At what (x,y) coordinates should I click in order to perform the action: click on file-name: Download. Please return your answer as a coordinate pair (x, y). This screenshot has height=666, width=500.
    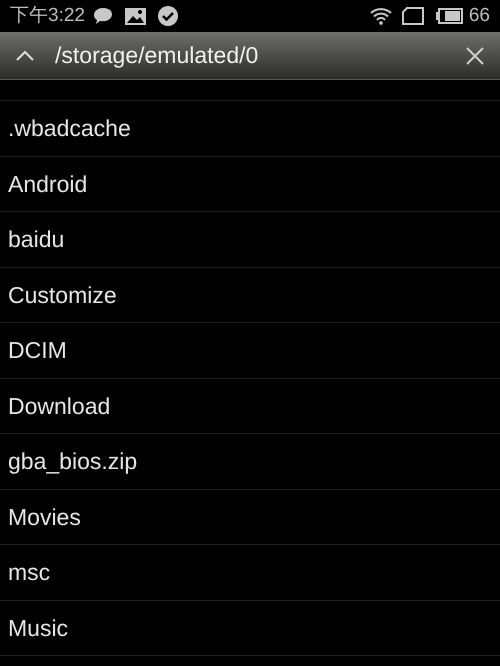
    Looking at the image, I should click on (59, 405).